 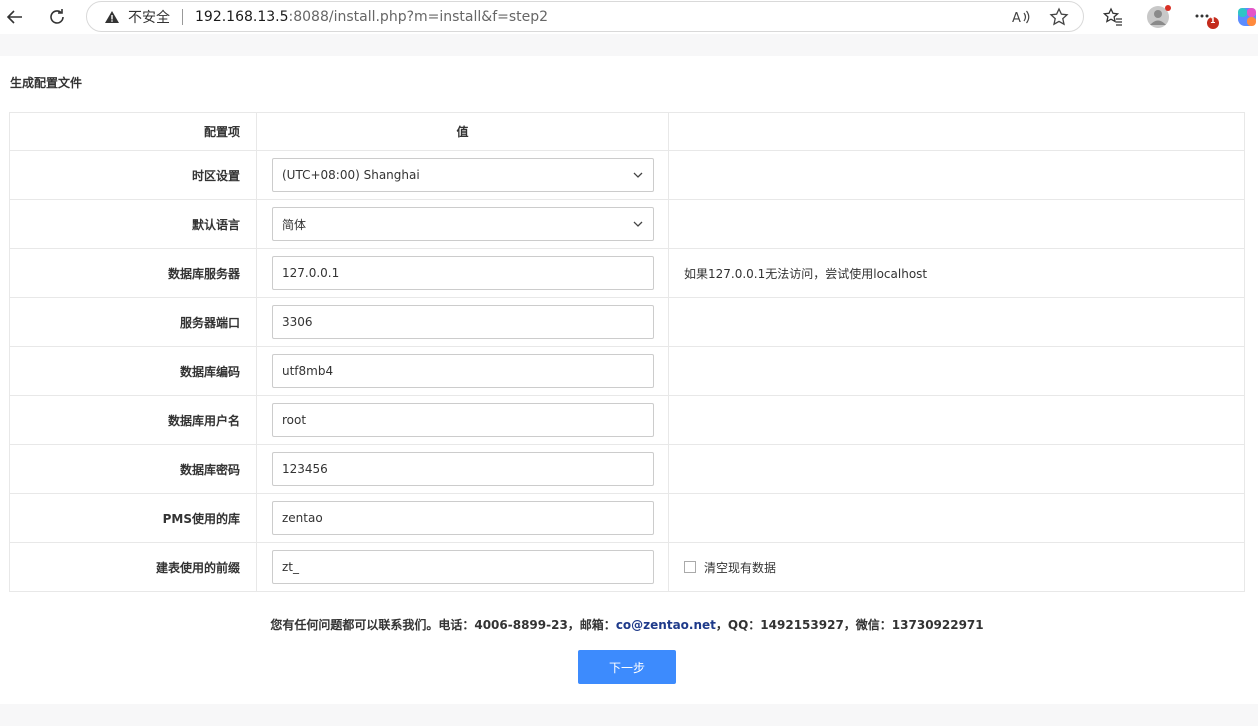 What do you see at coordinates (302, 518) in the screenshot?
I see `pms-db-value: zentao` at bounding box center [302, 518].